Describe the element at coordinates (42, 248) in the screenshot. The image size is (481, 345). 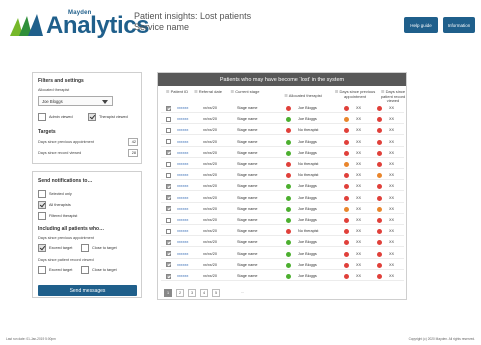
I see `prev-exceed-target-checkbox` at that location.